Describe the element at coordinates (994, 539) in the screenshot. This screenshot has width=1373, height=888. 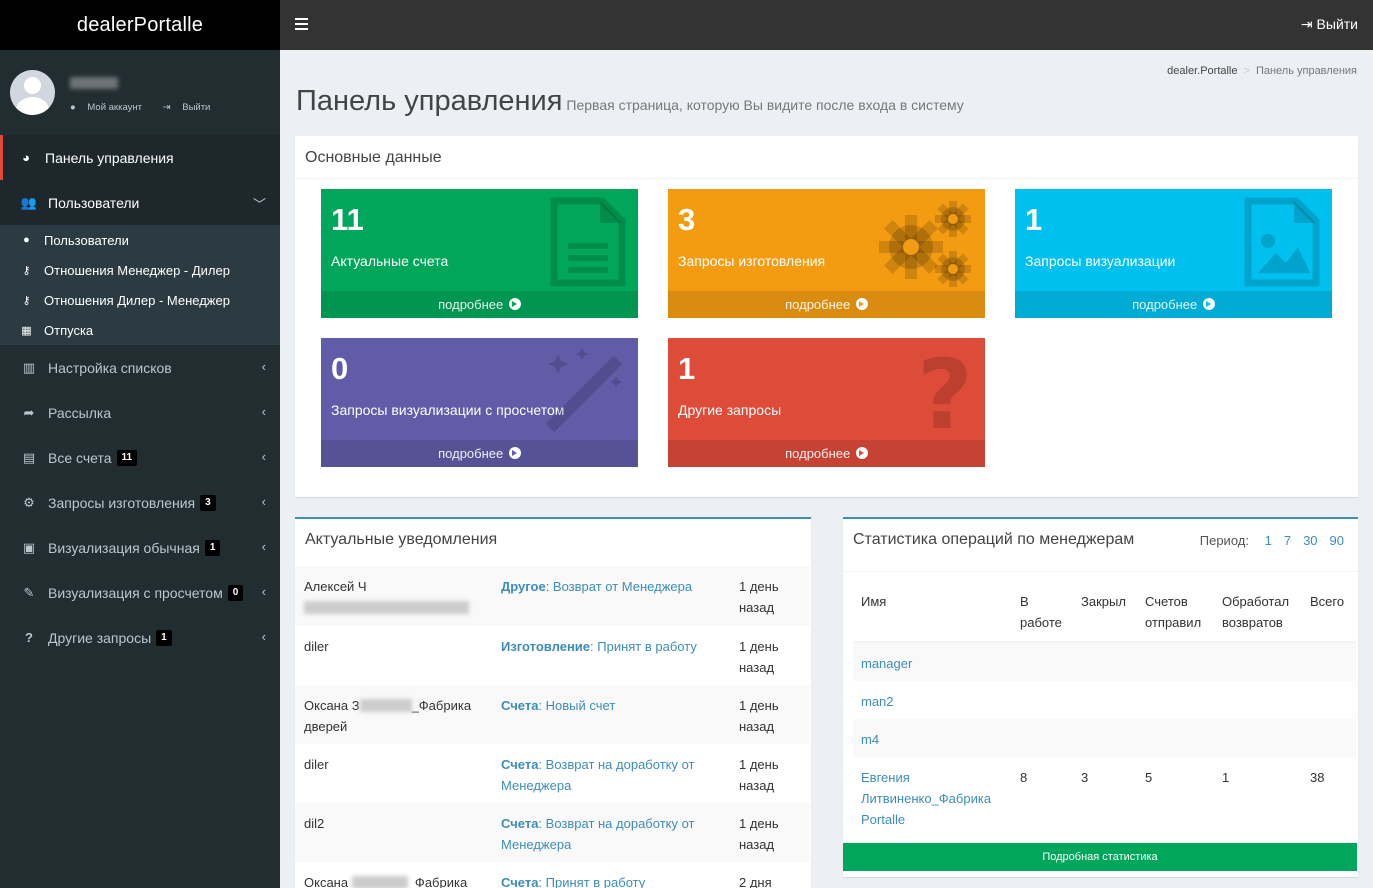
I see `box-title: Статистика операций по менеджерам` at that location.